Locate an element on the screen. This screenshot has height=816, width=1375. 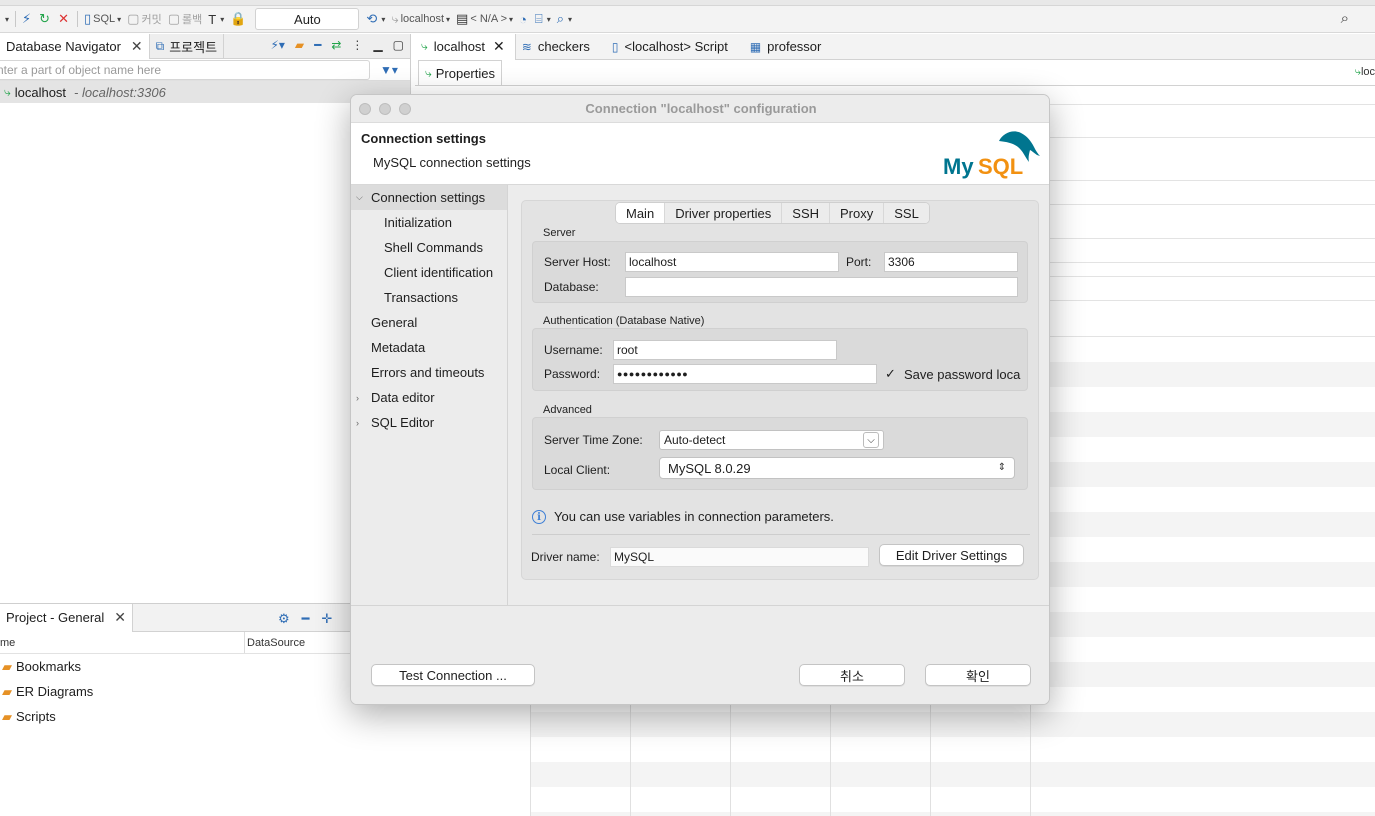
sql-label: SQL is located at coordinates (104, 19).